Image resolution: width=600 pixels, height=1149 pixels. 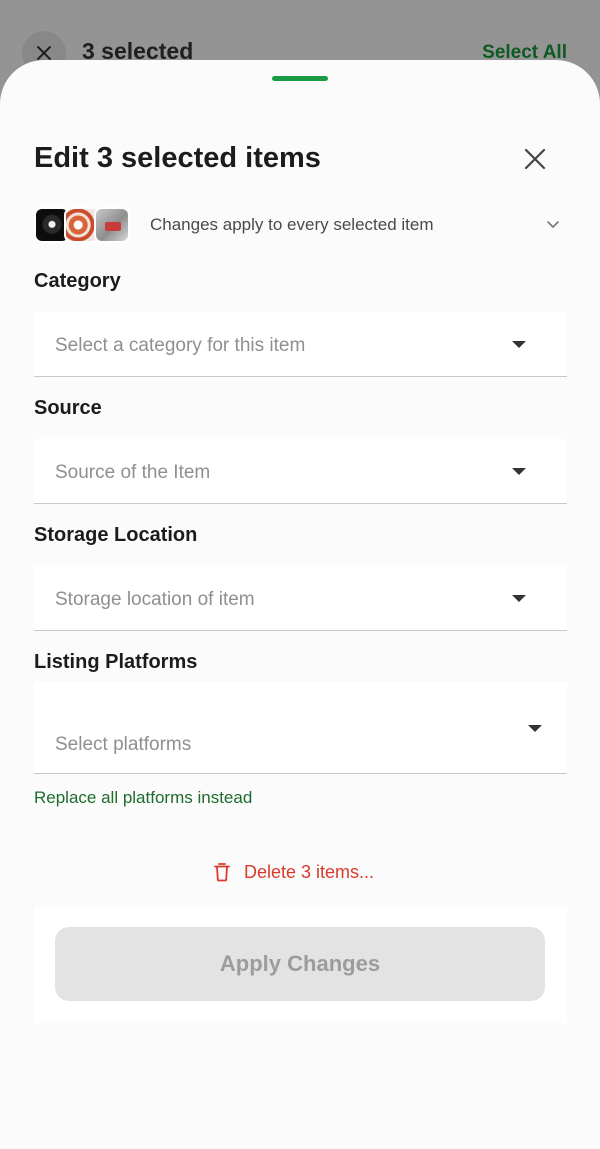 I want to click on sheet-close-button, so click(x=535, y=159).